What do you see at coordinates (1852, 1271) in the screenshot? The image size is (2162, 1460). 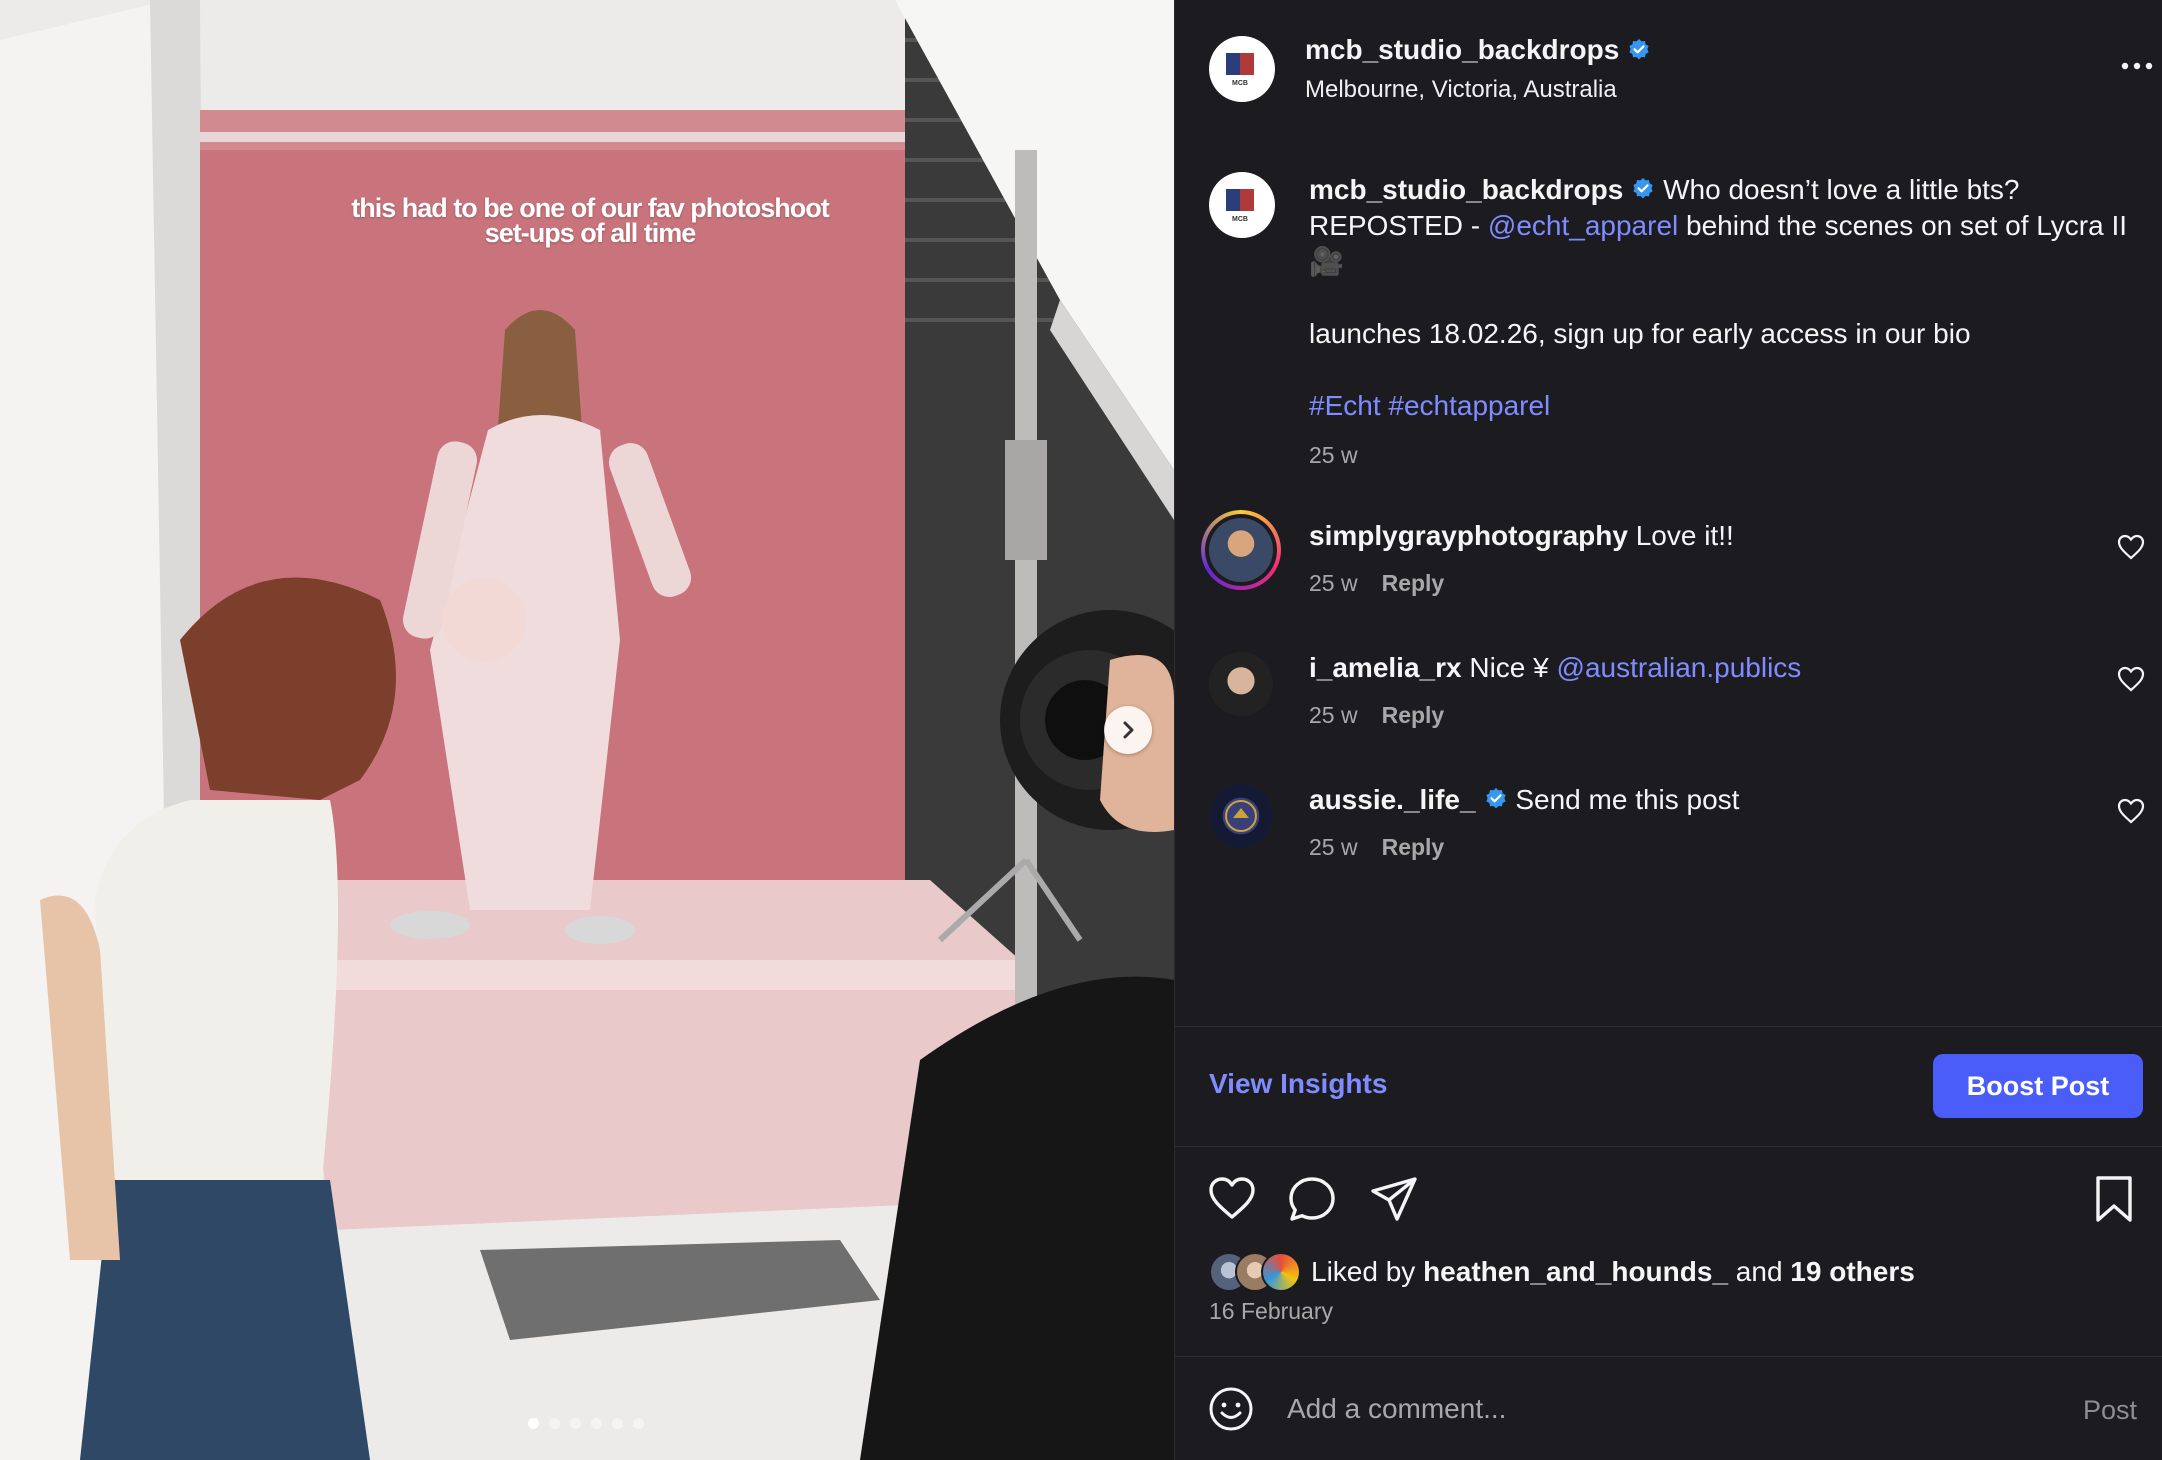 I see `liked-others: 19 others` at bounding box center [1852, 1271].